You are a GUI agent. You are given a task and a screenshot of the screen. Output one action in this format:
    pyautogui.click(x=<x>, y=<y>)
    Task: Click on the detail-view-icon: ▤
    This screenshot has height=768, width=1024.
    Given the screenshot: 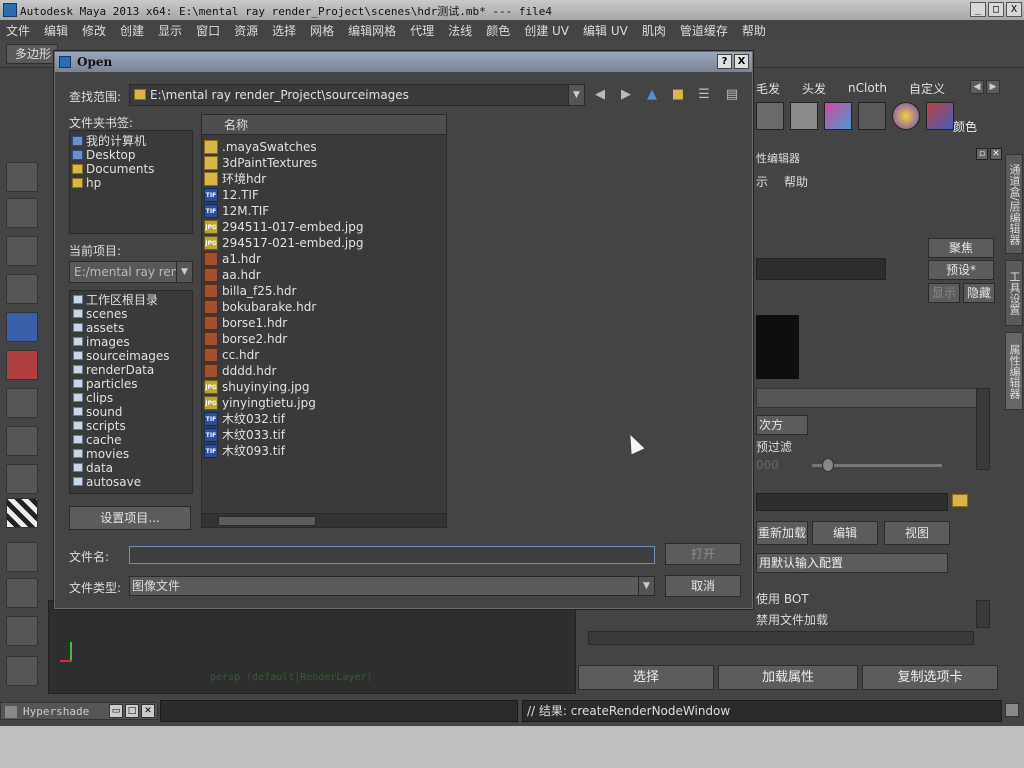 What is the action you would take?
    pyautogui.click(x=732, y=95)
    